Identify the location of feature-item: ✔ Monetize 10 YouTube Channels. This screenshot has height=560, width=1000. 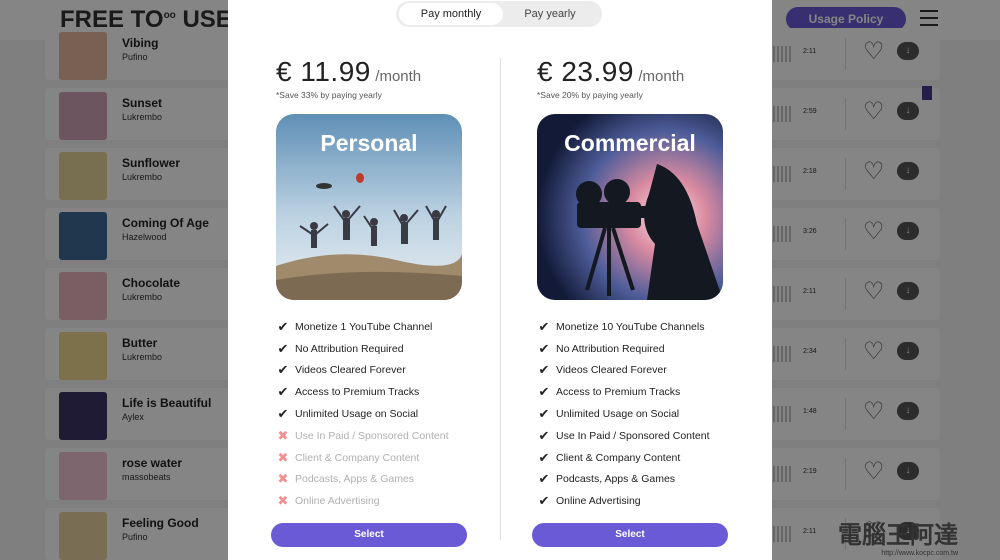
(623, 327).